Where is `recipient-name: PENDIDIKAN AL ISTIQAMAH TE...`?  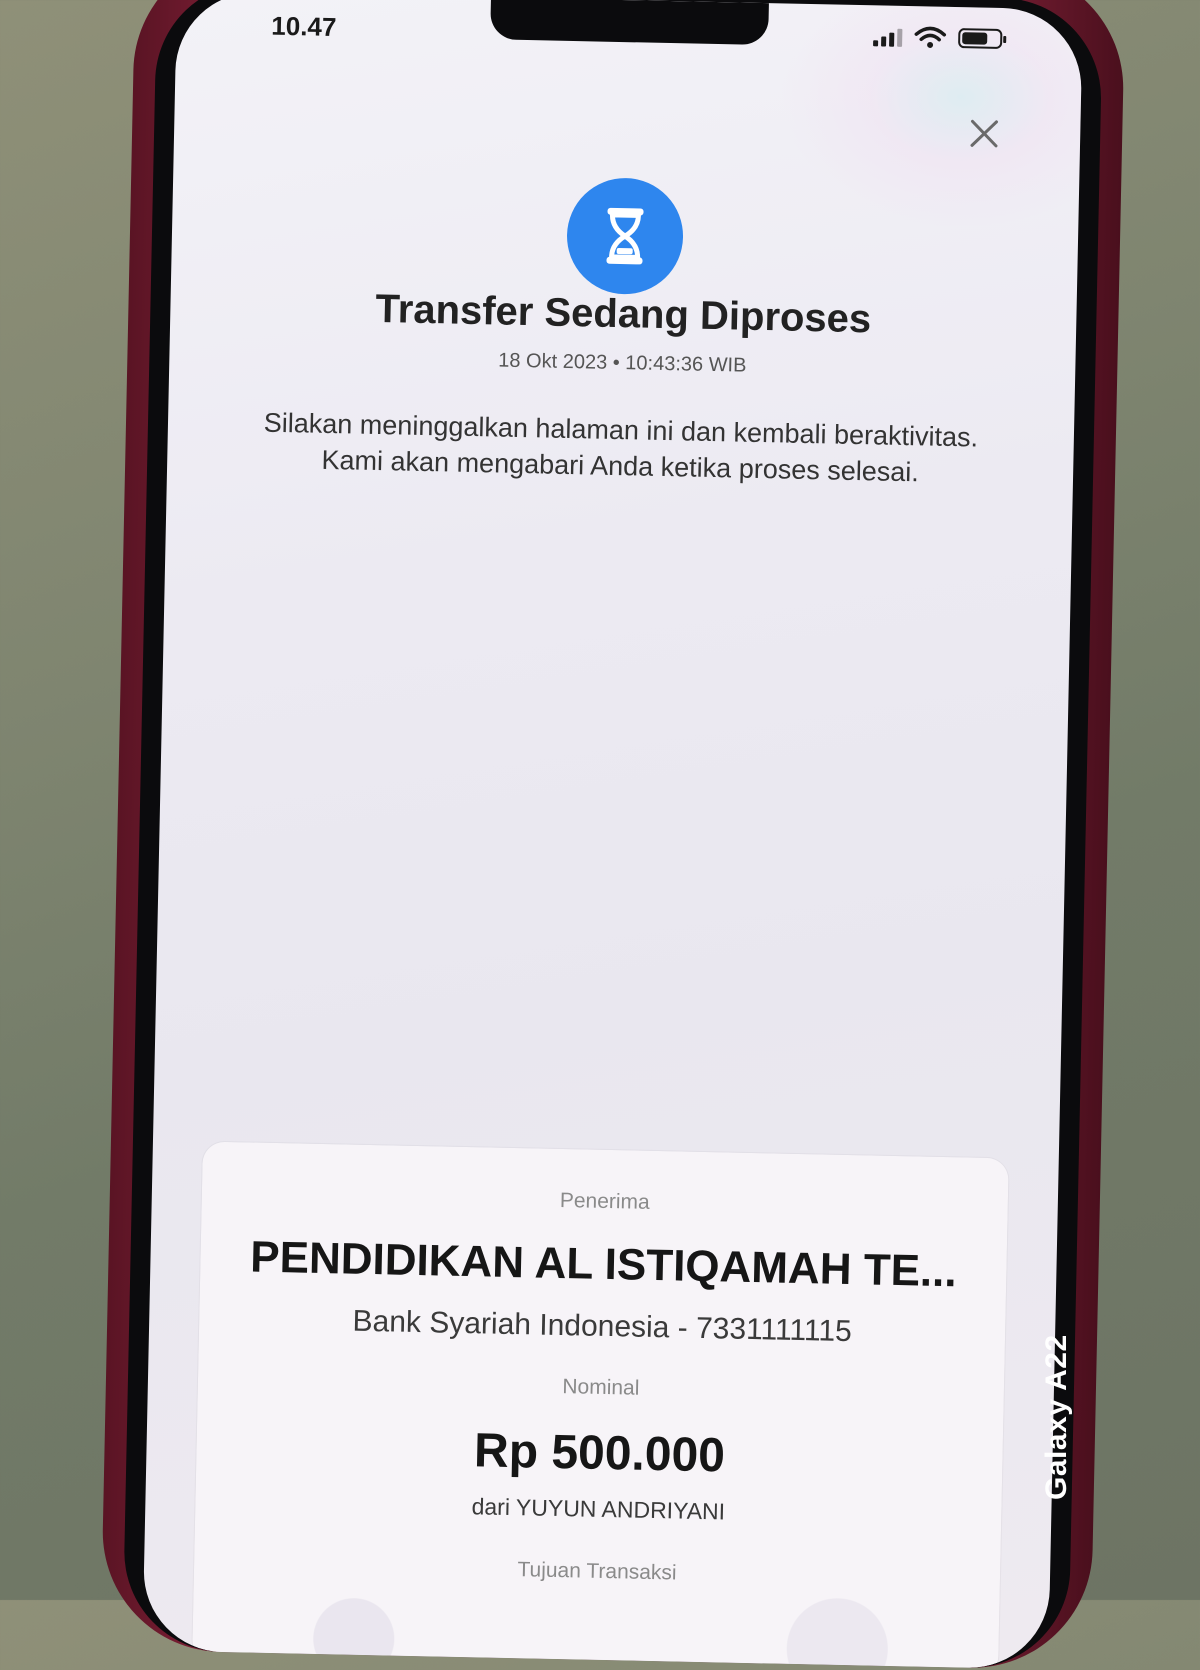 recipient-name: PENDIDIKAN AL ISTIQAMAH TE... is located at coordinates (603, 1264).